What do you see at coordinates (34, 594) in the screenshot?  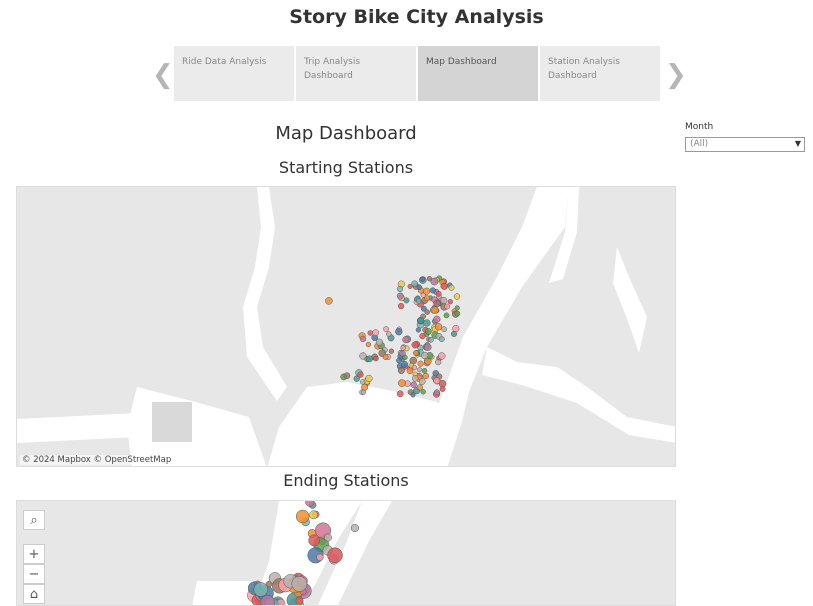 I see `home-icon: ⌂` at bounding box center [34, 594].